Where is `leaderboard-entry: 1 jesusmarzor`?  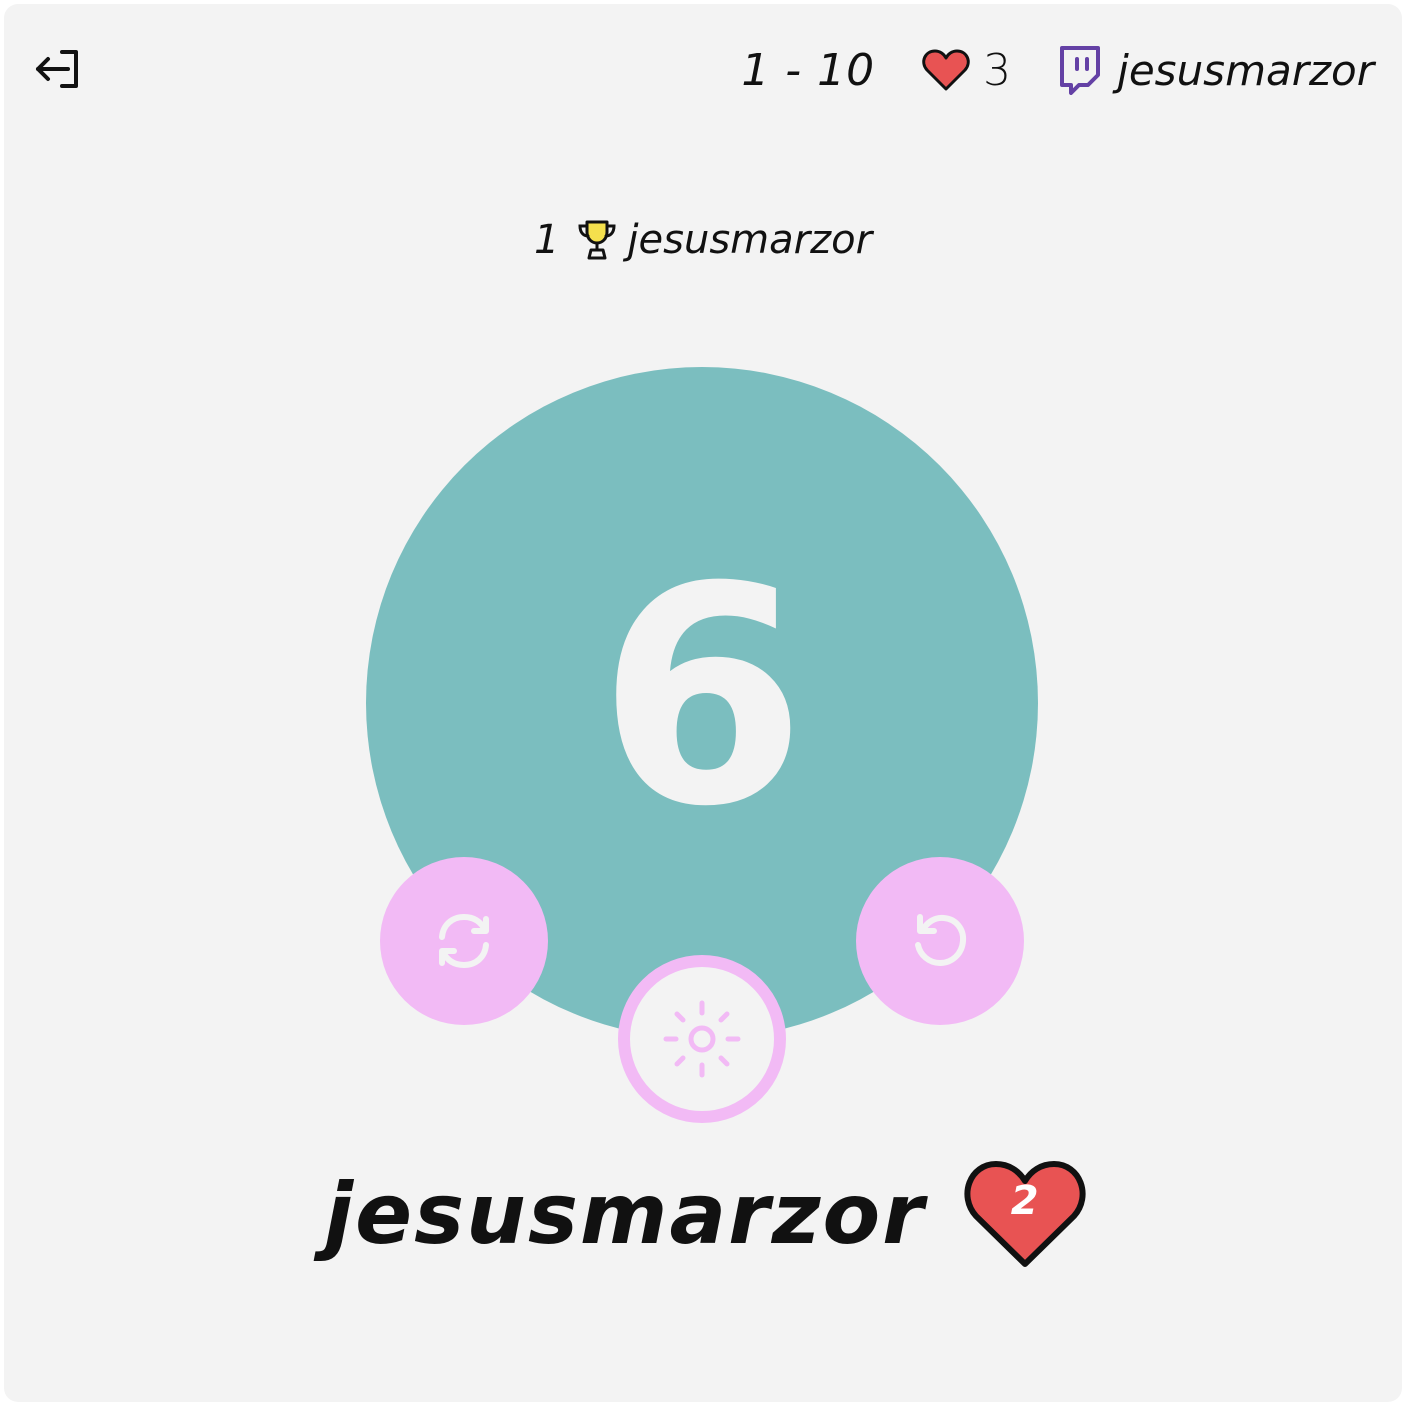 leaderboard-entry: 1 jesusmarzor is located at coordinates (703, 240).